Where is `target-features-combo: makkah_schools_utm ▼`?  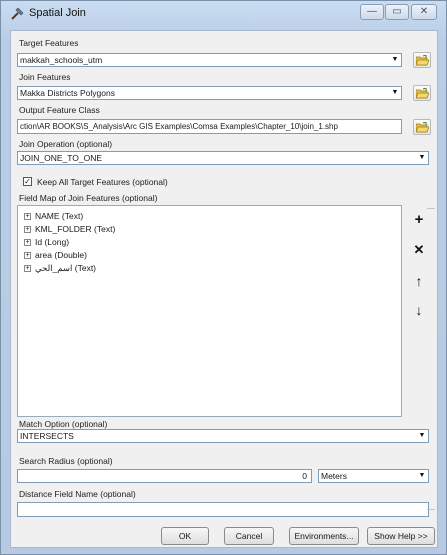 target-features-combo: makkah_schools_utm ▼ is located at coordinates (209, 60).